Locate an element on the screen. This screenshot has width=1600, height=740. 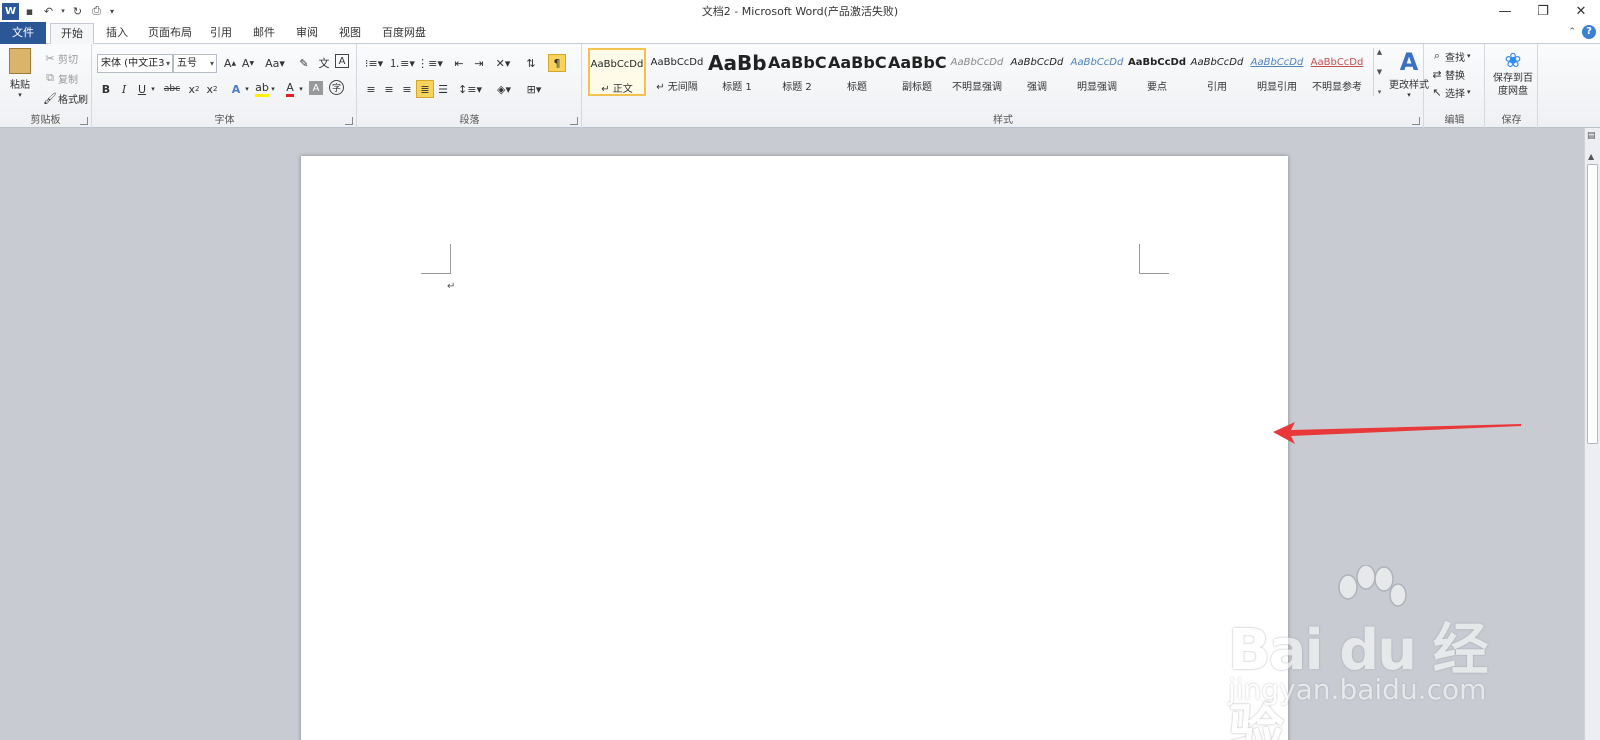
tab-mailings: 邮件 is located at coordinates (264, 33).